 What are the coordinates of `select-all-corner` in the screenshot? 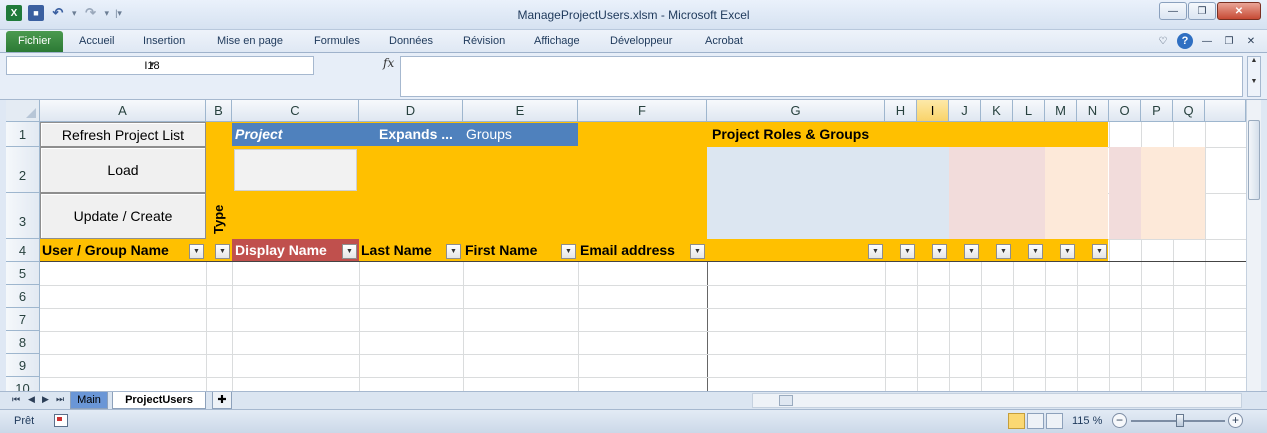 It's located at (23, 111).